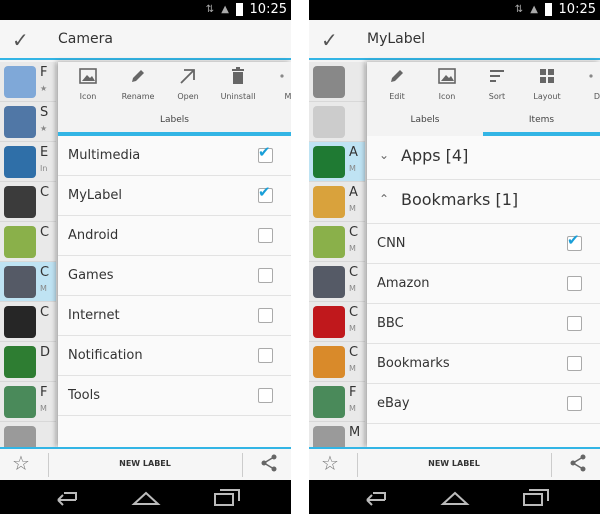  I want to click on label-row: Games, so click(174, 276).